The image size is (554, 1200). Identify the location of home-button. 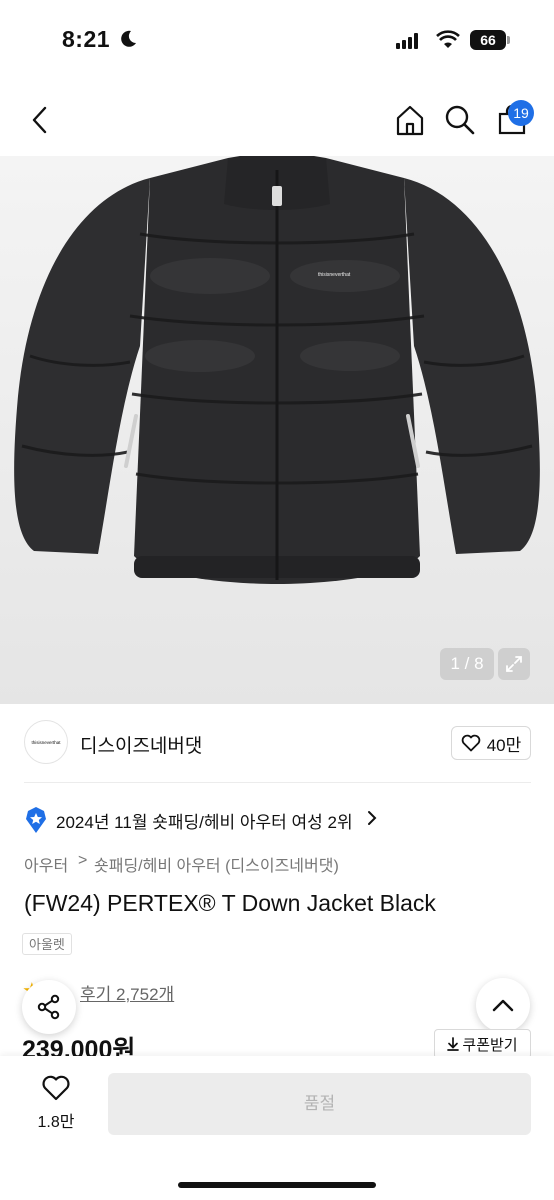
(410, 120).